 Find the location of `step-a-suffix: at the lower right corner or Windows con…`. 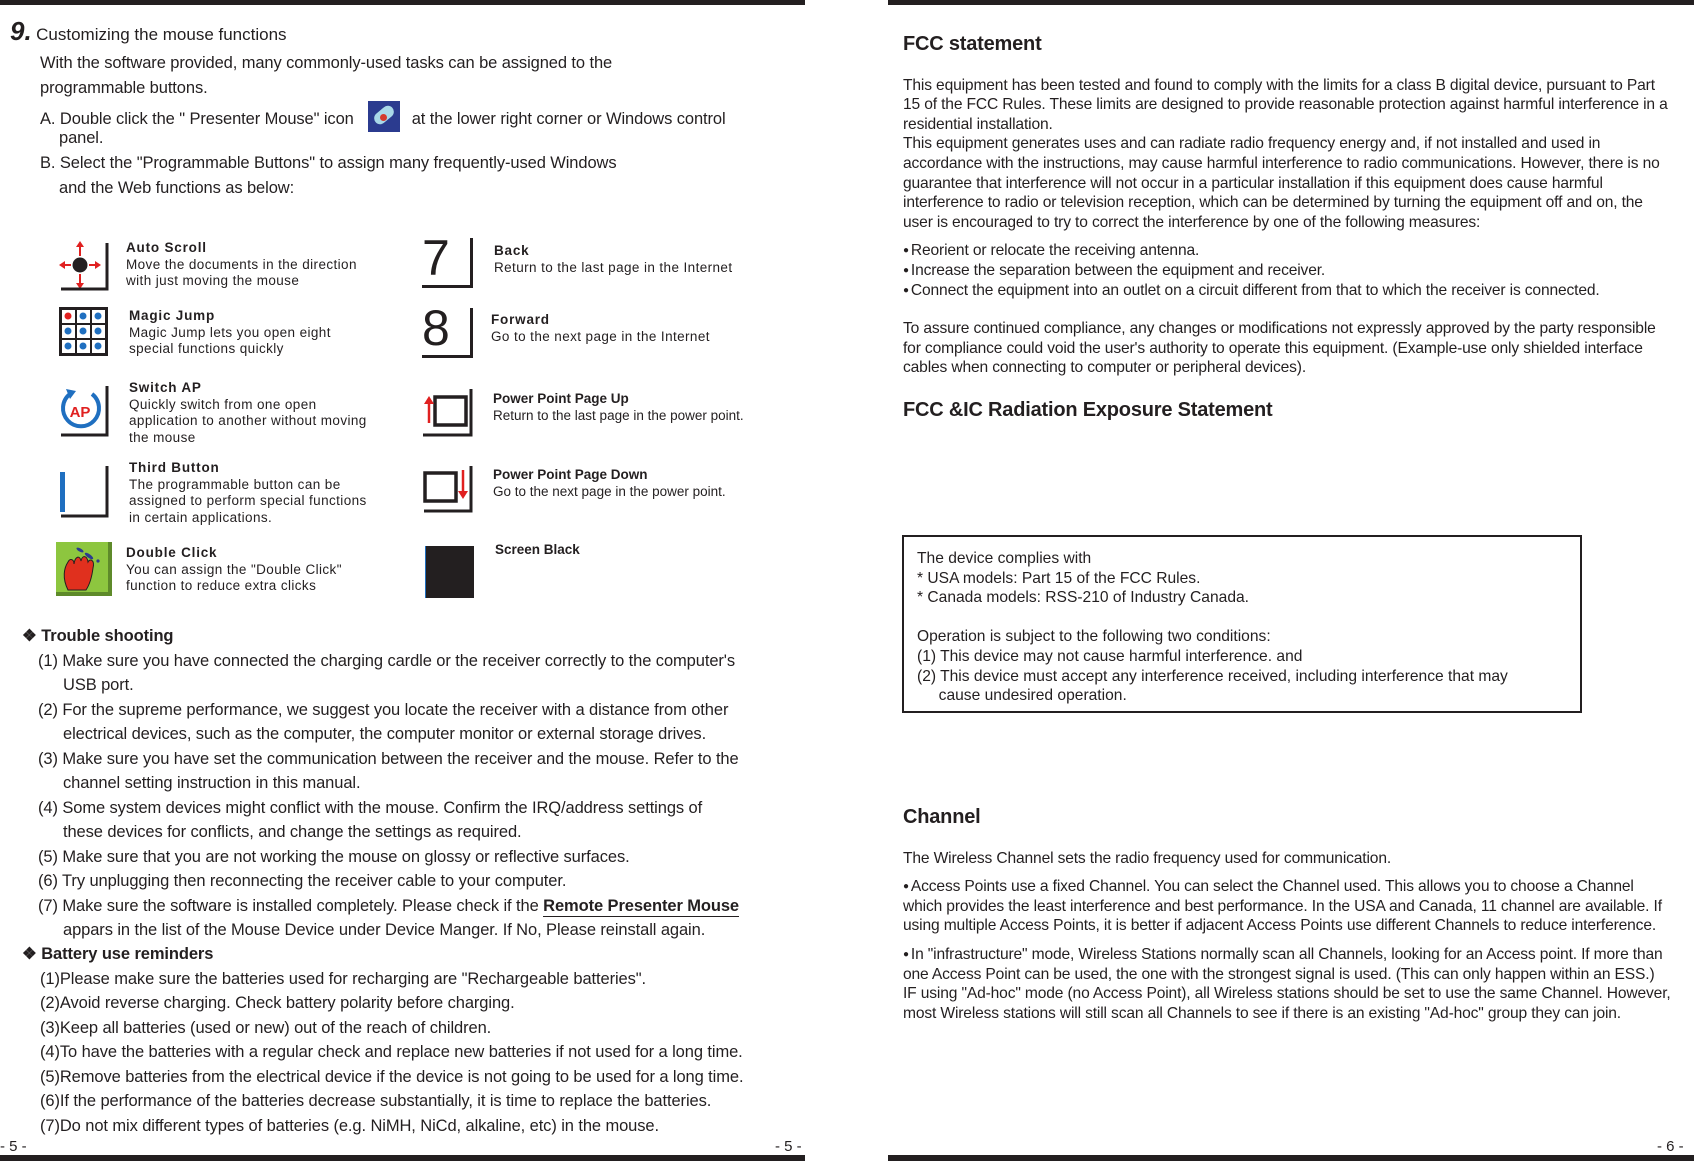

step-a-suffix: at the lower right corner or Windows con… is located at coordinates (568, 119).